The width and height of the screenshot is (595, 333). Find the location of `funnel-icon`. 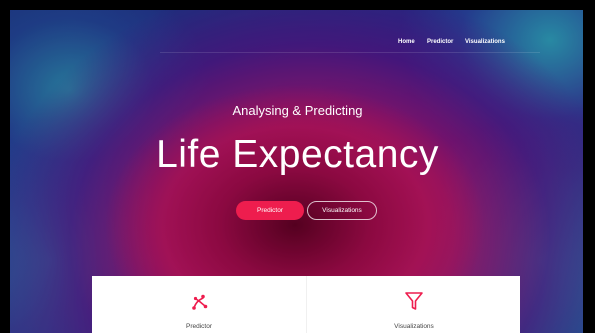

funnel-icon is located at coordinates (414, 301).